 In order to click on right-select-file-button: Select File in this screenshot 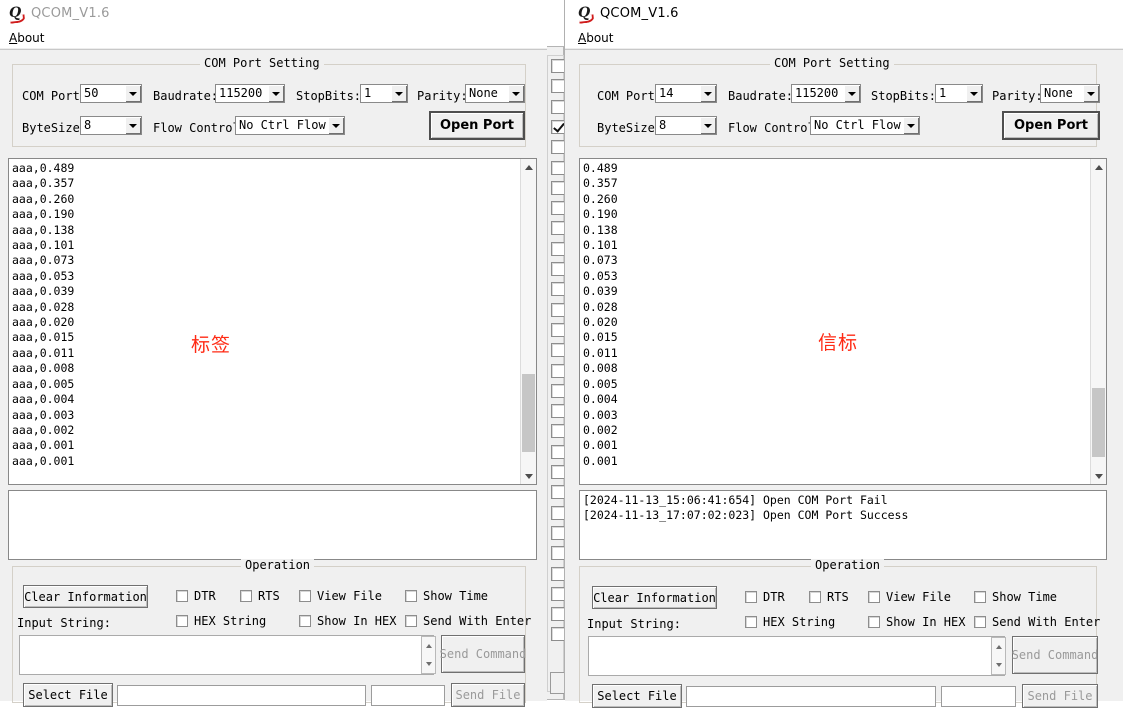, I will do `click(637, 696)`.